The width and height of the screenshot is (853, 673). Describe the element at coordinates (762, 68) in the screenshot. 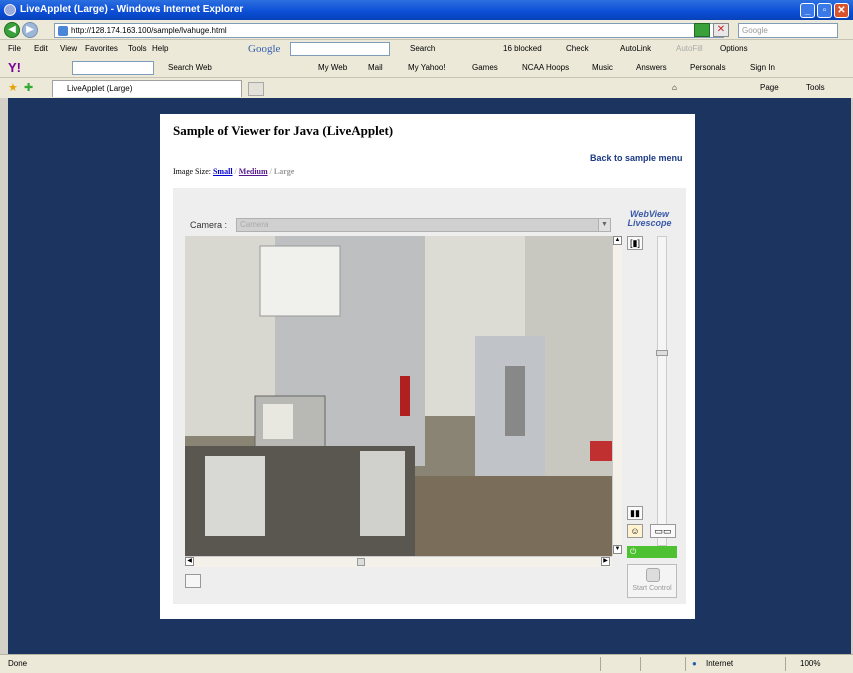

I see `sign-in-button: Sign In` at that location.